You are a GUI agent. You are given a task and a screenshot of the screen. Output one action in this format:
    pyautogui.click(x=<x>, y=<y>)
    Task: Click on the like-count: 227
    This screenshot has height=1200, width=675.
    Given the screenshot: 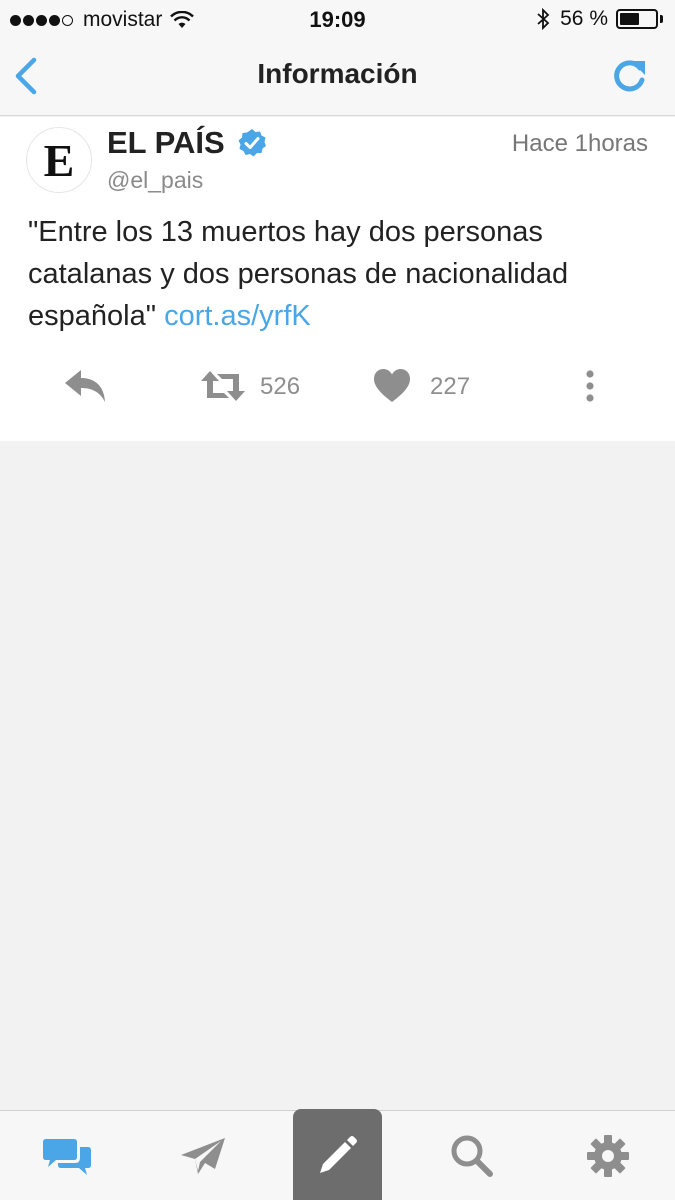 What is the action you would take?
    pyautogui.click(x=450, y=386)
    